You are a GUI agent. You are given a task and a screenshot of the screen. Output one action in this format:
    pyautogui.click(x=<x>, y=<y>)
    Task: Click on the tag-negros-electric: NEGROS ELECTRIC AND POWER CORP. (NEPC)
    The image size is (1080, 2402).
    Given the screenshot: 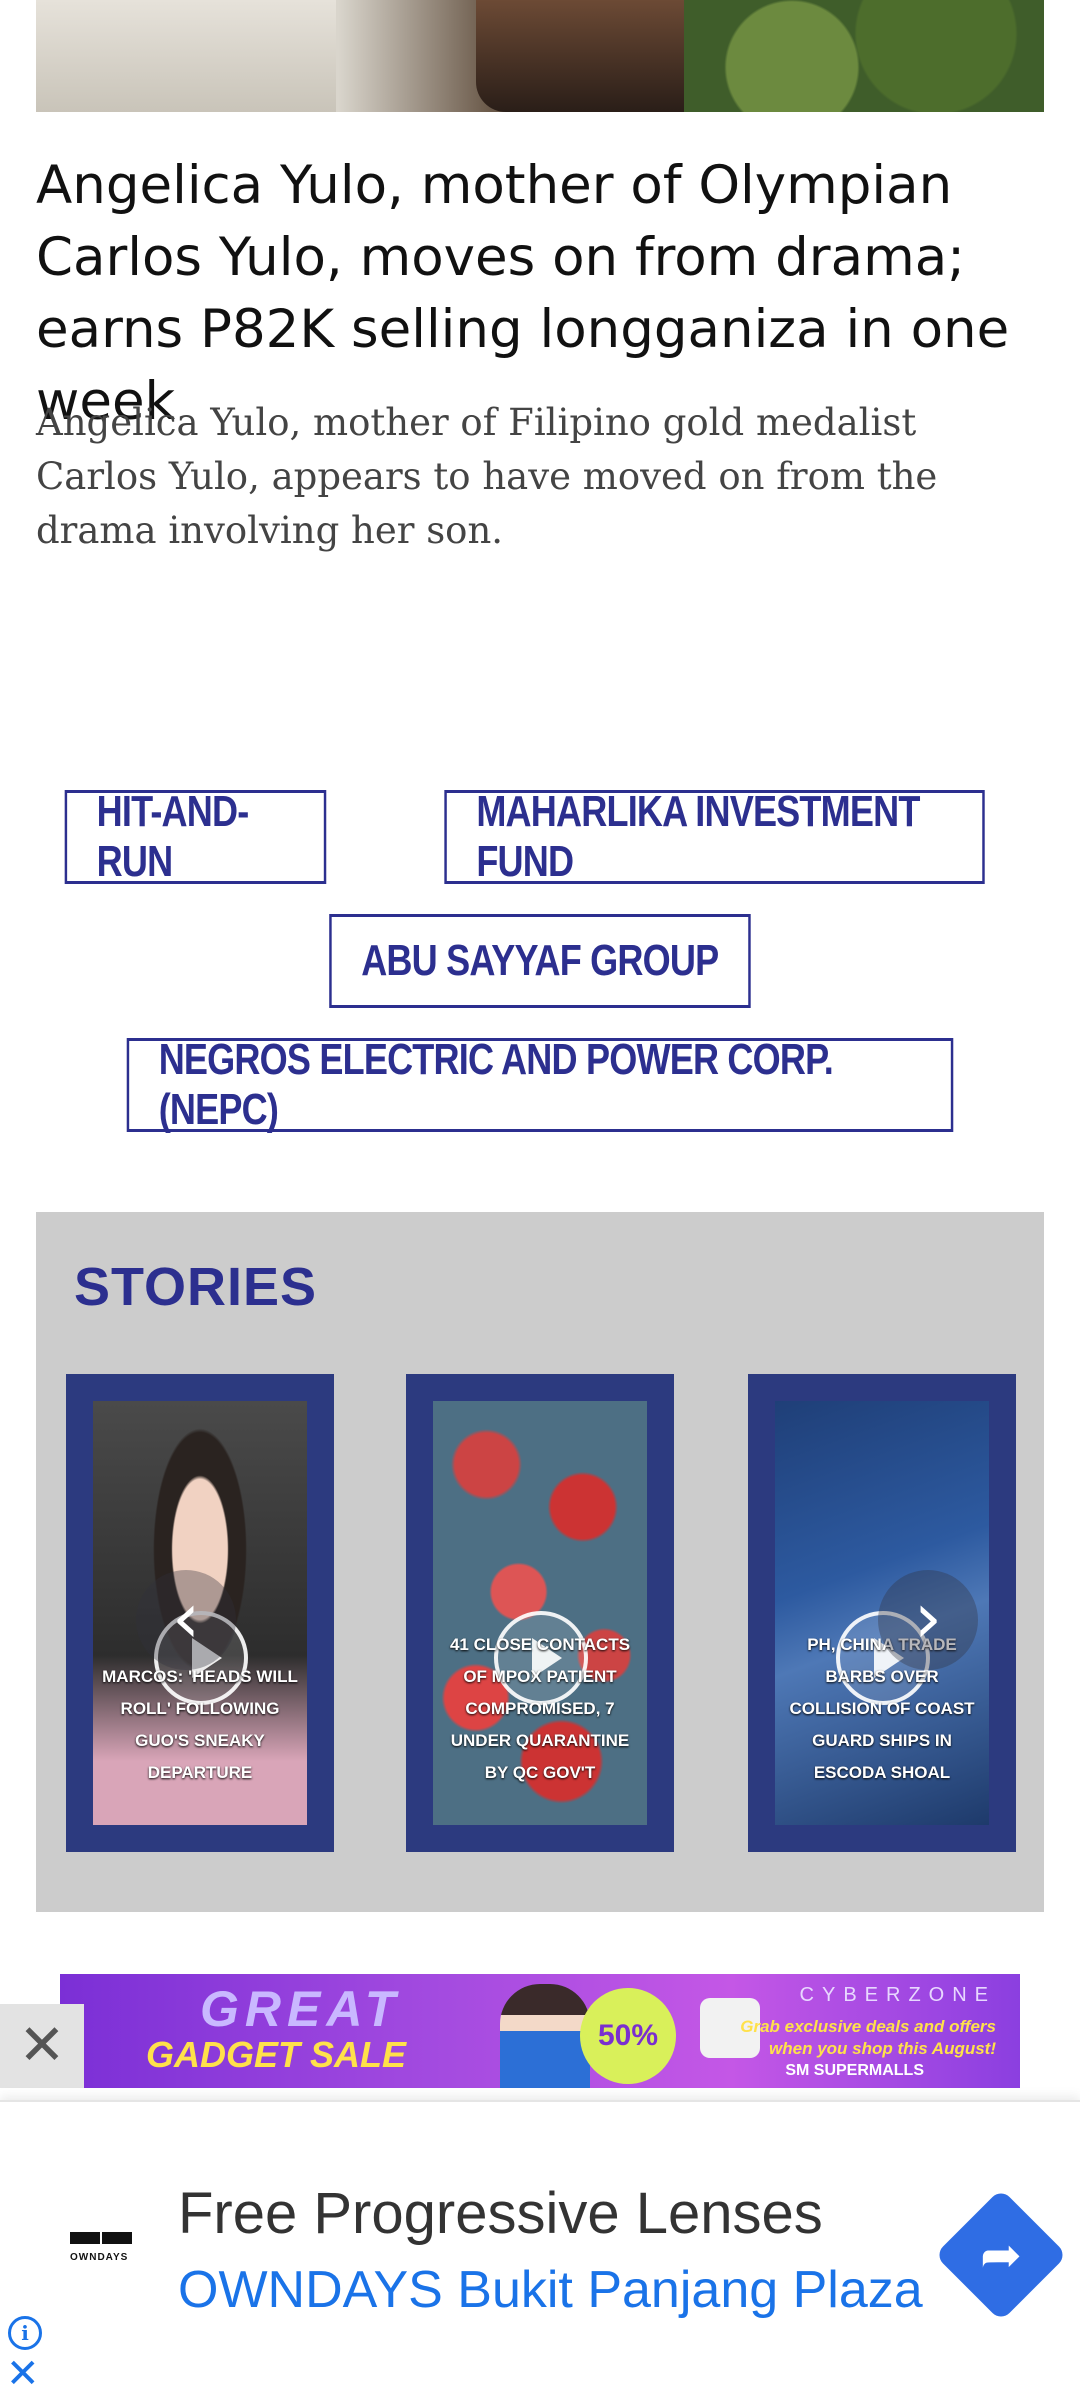 What is the action you would take?
    pyautogui.click(x=540, y=1084)
    